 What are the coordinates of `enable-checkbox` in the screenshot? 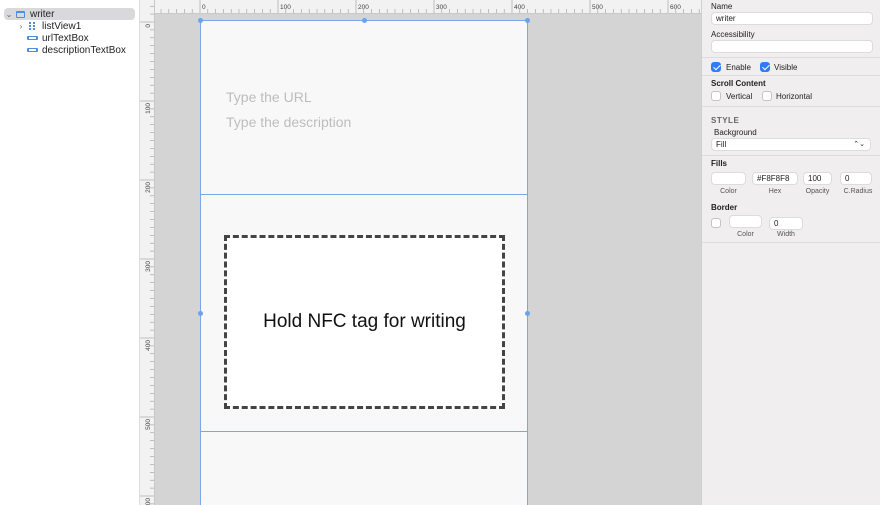 It's located at (716, 67).